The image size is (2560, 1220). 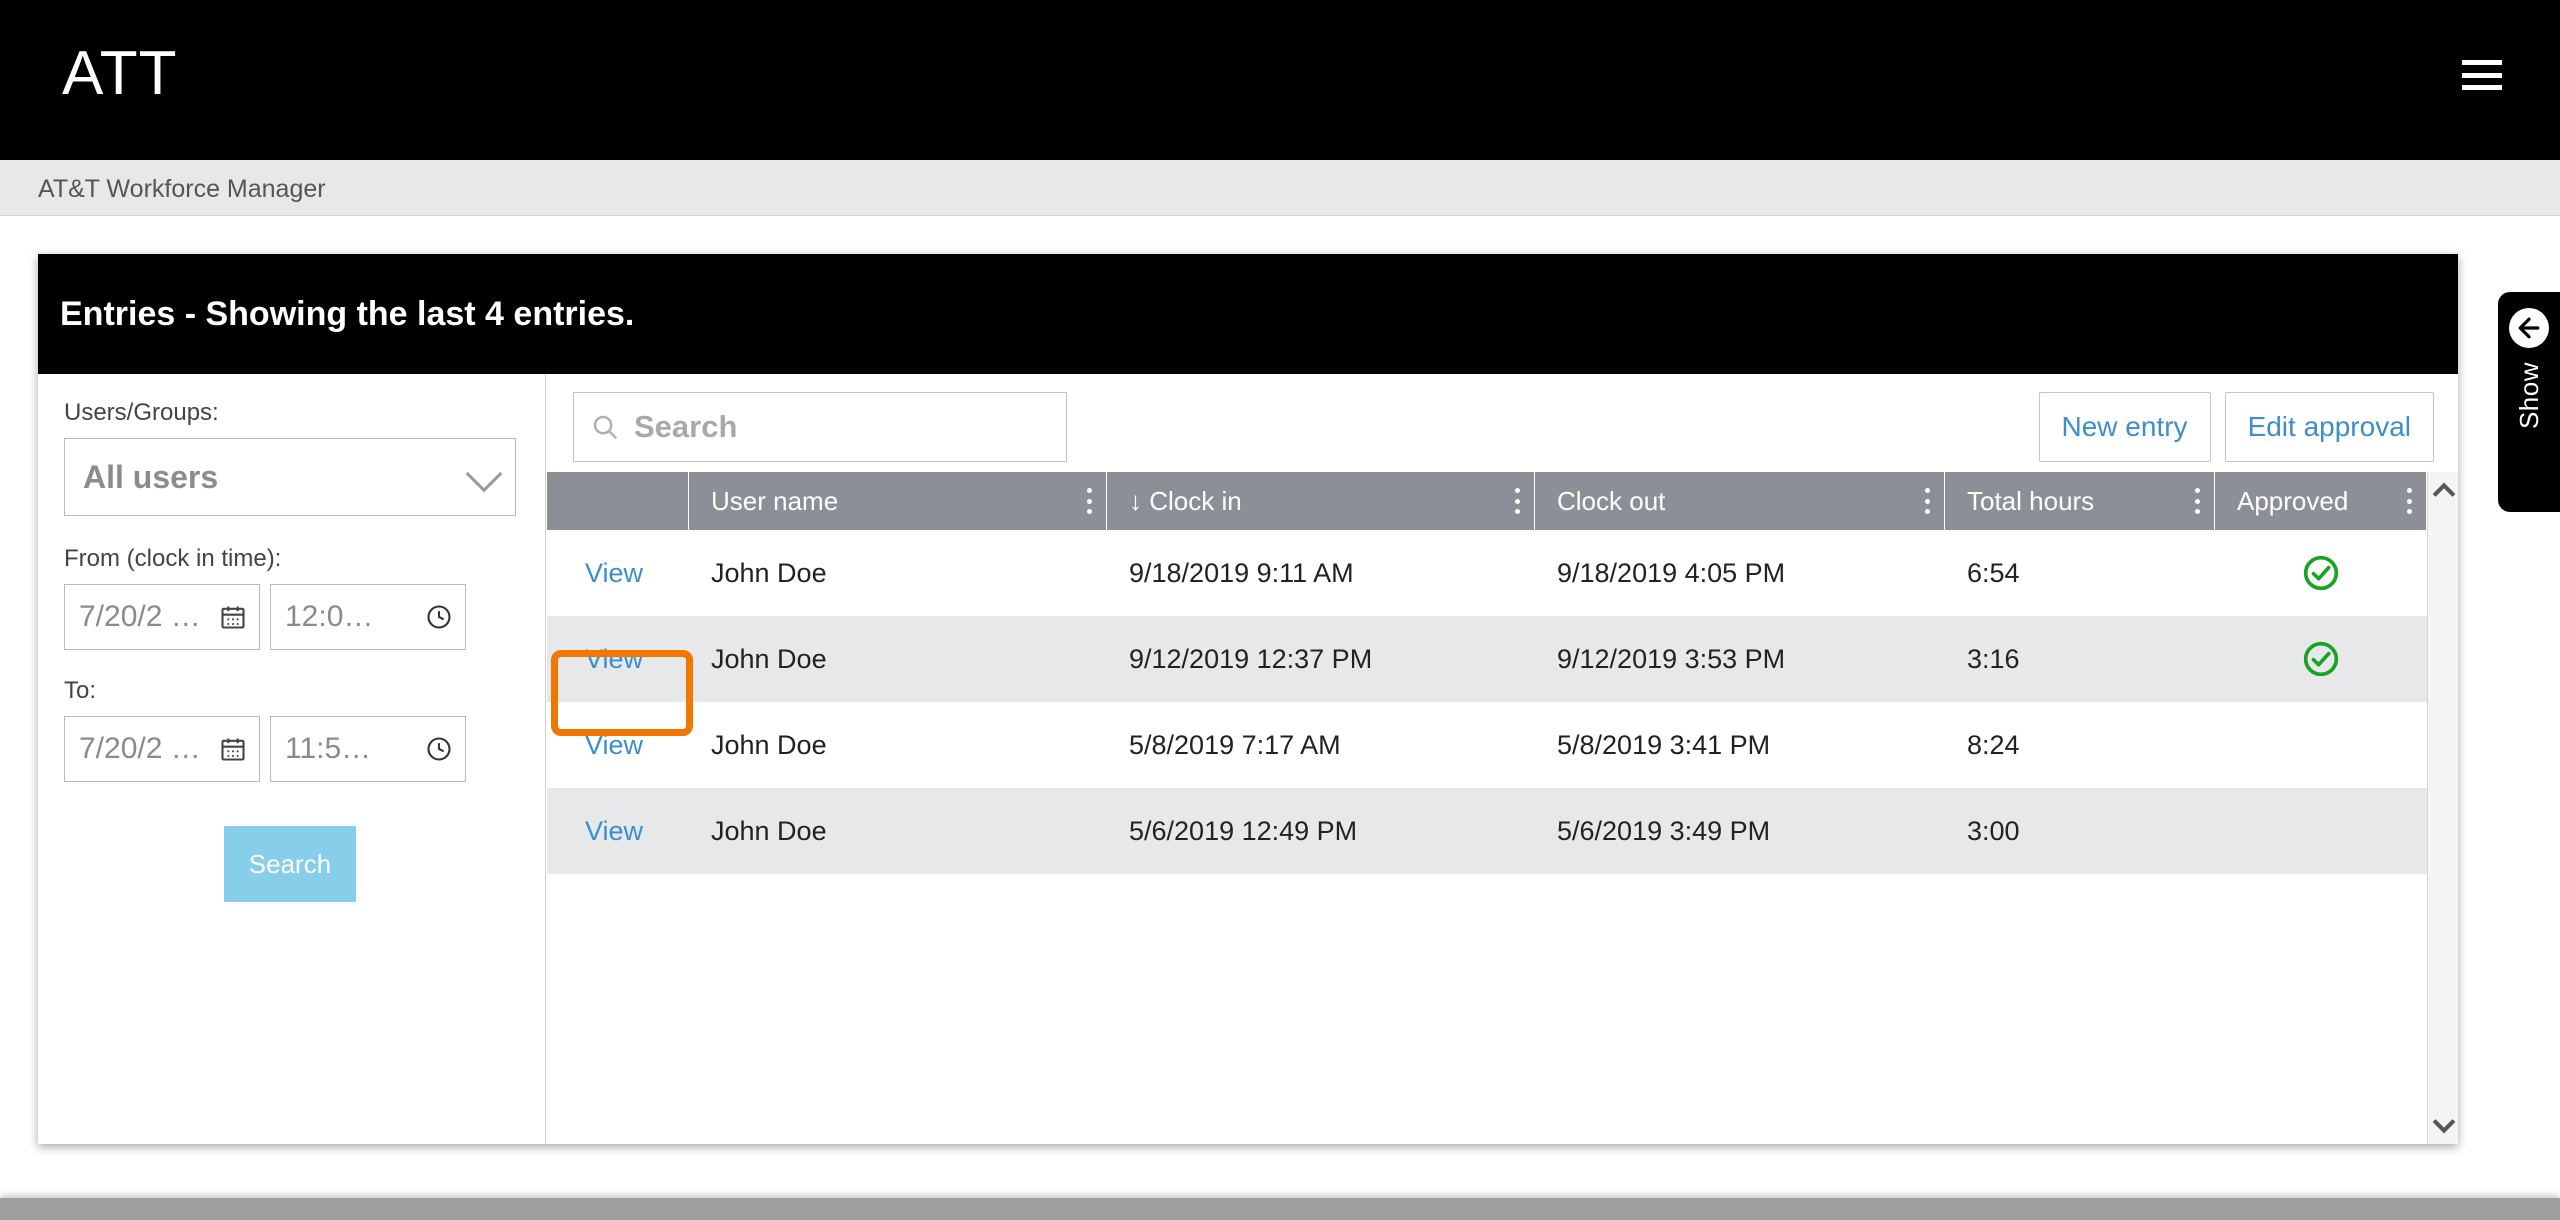 I want to click on users-groups-select: All users, so click(x=290, y=477).